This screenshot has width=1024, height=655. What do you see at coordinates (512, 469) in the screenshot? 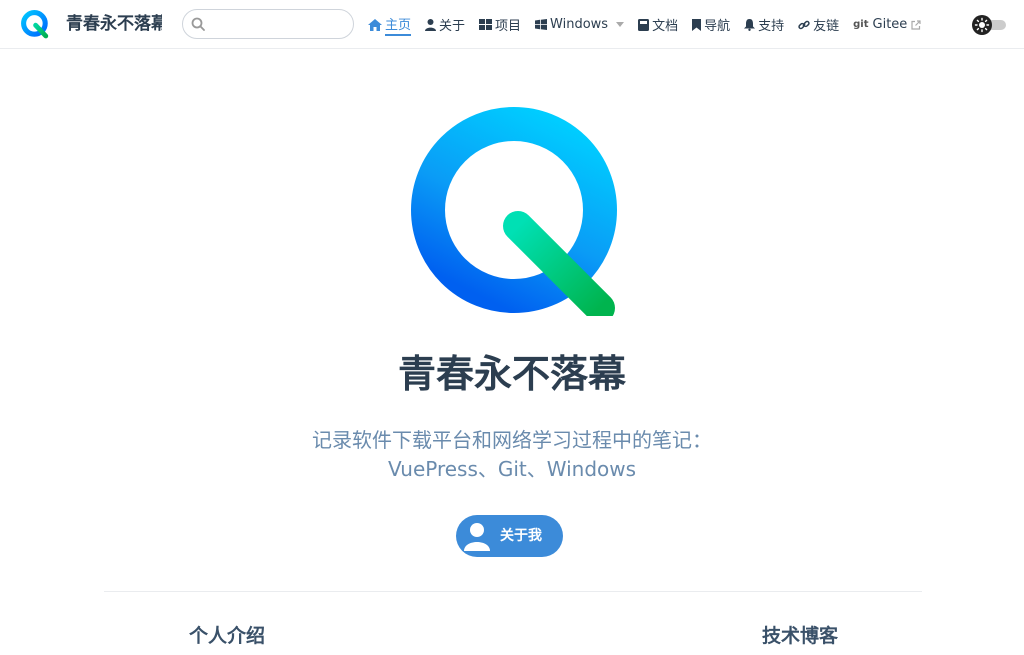
I see `hero-description-line2: VuePress、Git、Windows` at bounding box center [512, 469].